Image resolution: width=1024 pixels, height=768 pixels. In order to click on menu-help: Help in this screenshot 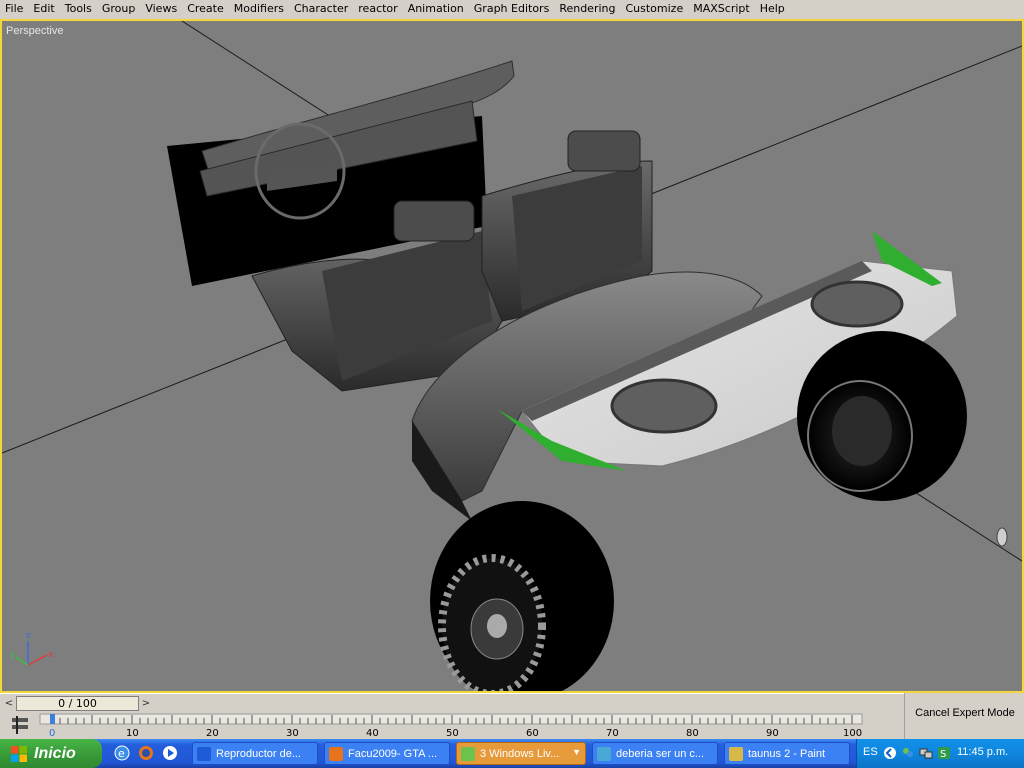, I will do `click(772, 9)`.